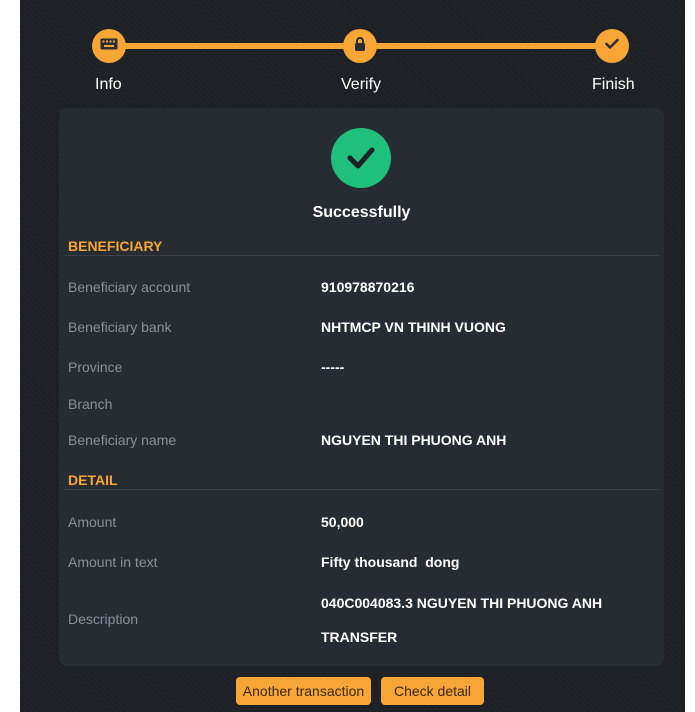 This screenshot has height=712, width=695. I want to click on amount-value: 50,000, so click(342, 522).